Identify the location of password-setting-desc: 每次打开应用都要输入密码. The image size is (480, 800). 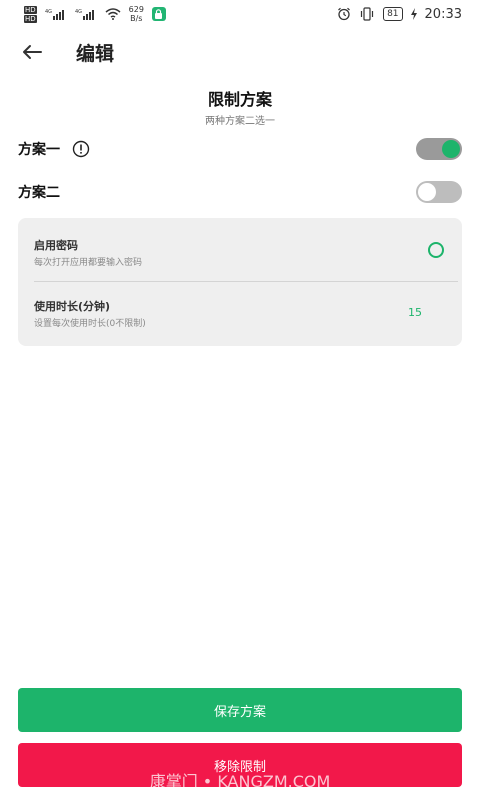
(88, 263).